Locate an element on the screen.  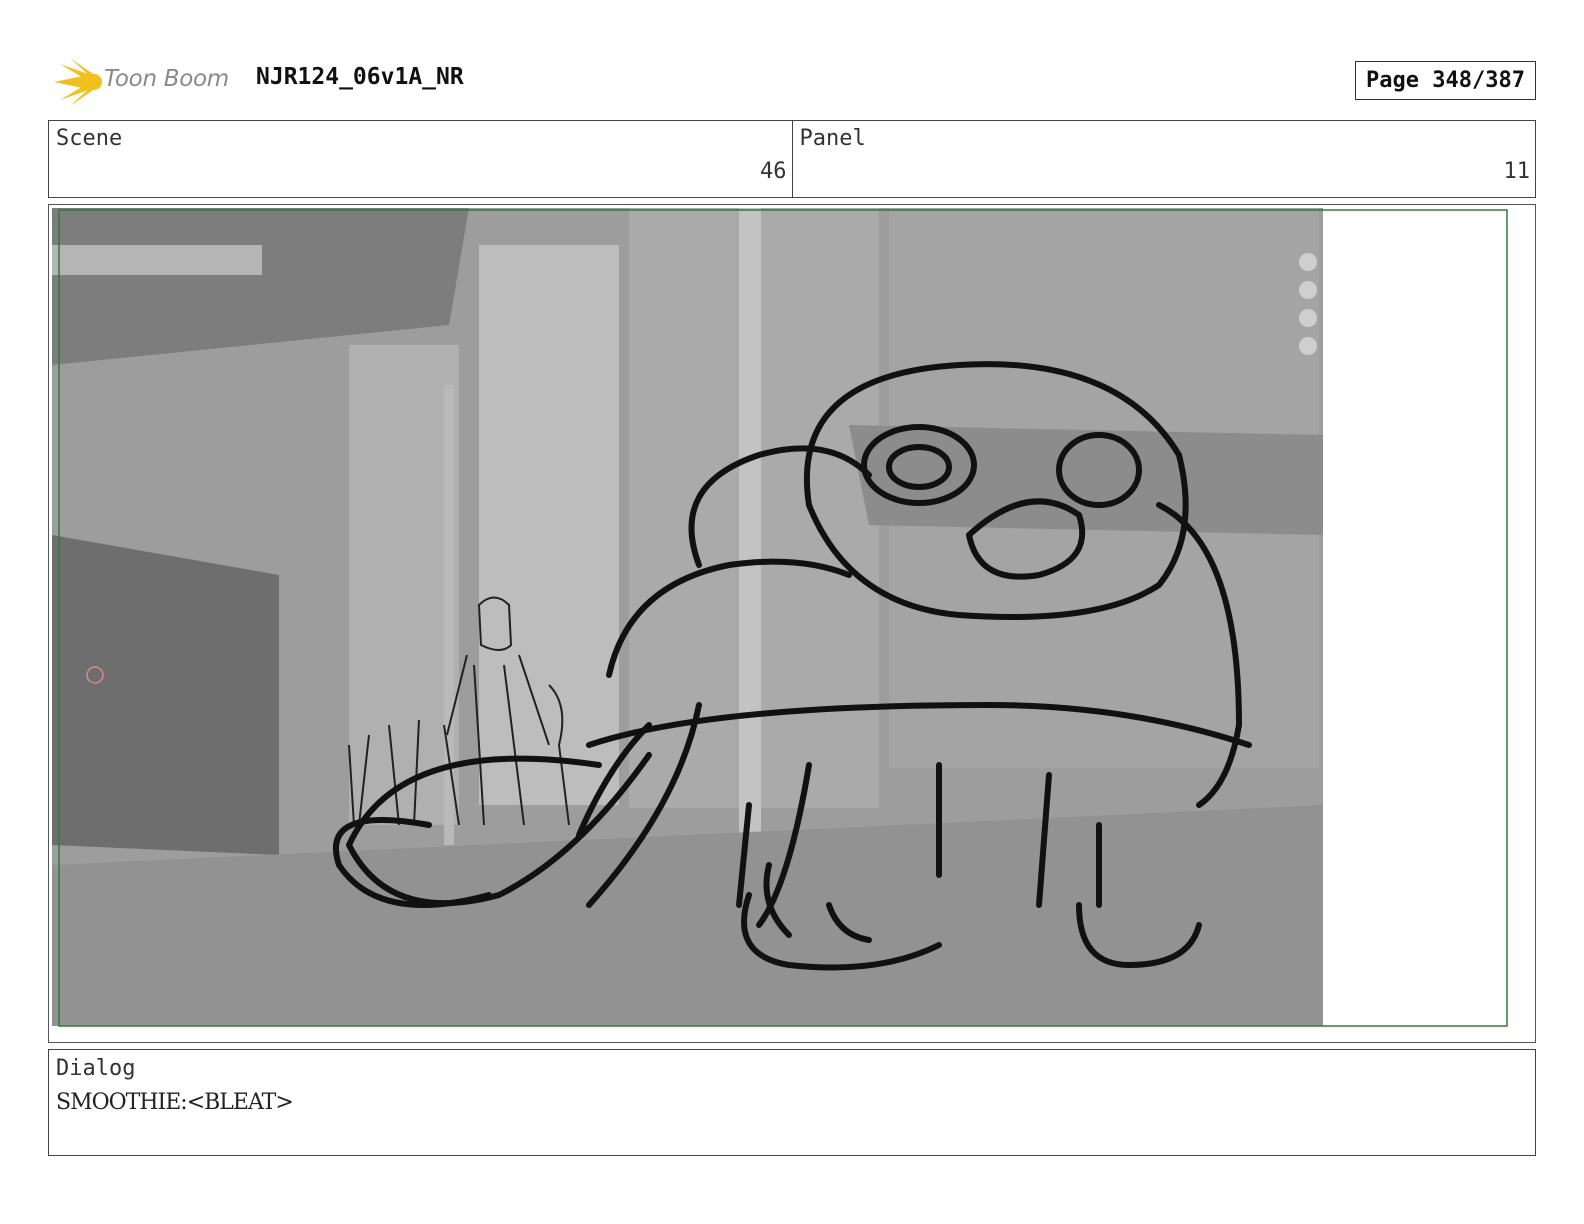
dialog-text: SMOOTHIE:<BLEAT> is located at coordinates (175, 1102).